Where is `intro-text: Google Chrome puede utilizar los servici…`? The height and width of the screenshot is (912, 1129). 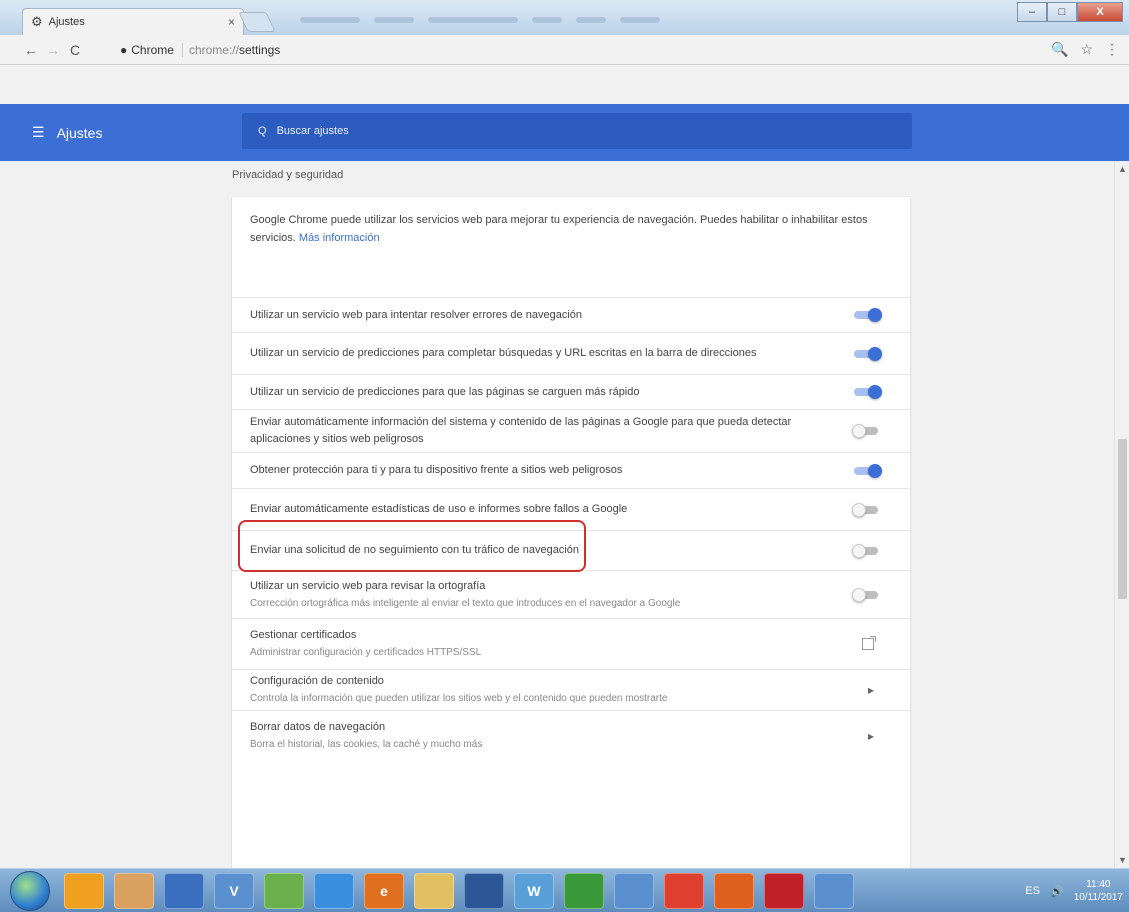 intro-text: Google Chrome puede utilizar los servici… is located at coordinates (570, 229).